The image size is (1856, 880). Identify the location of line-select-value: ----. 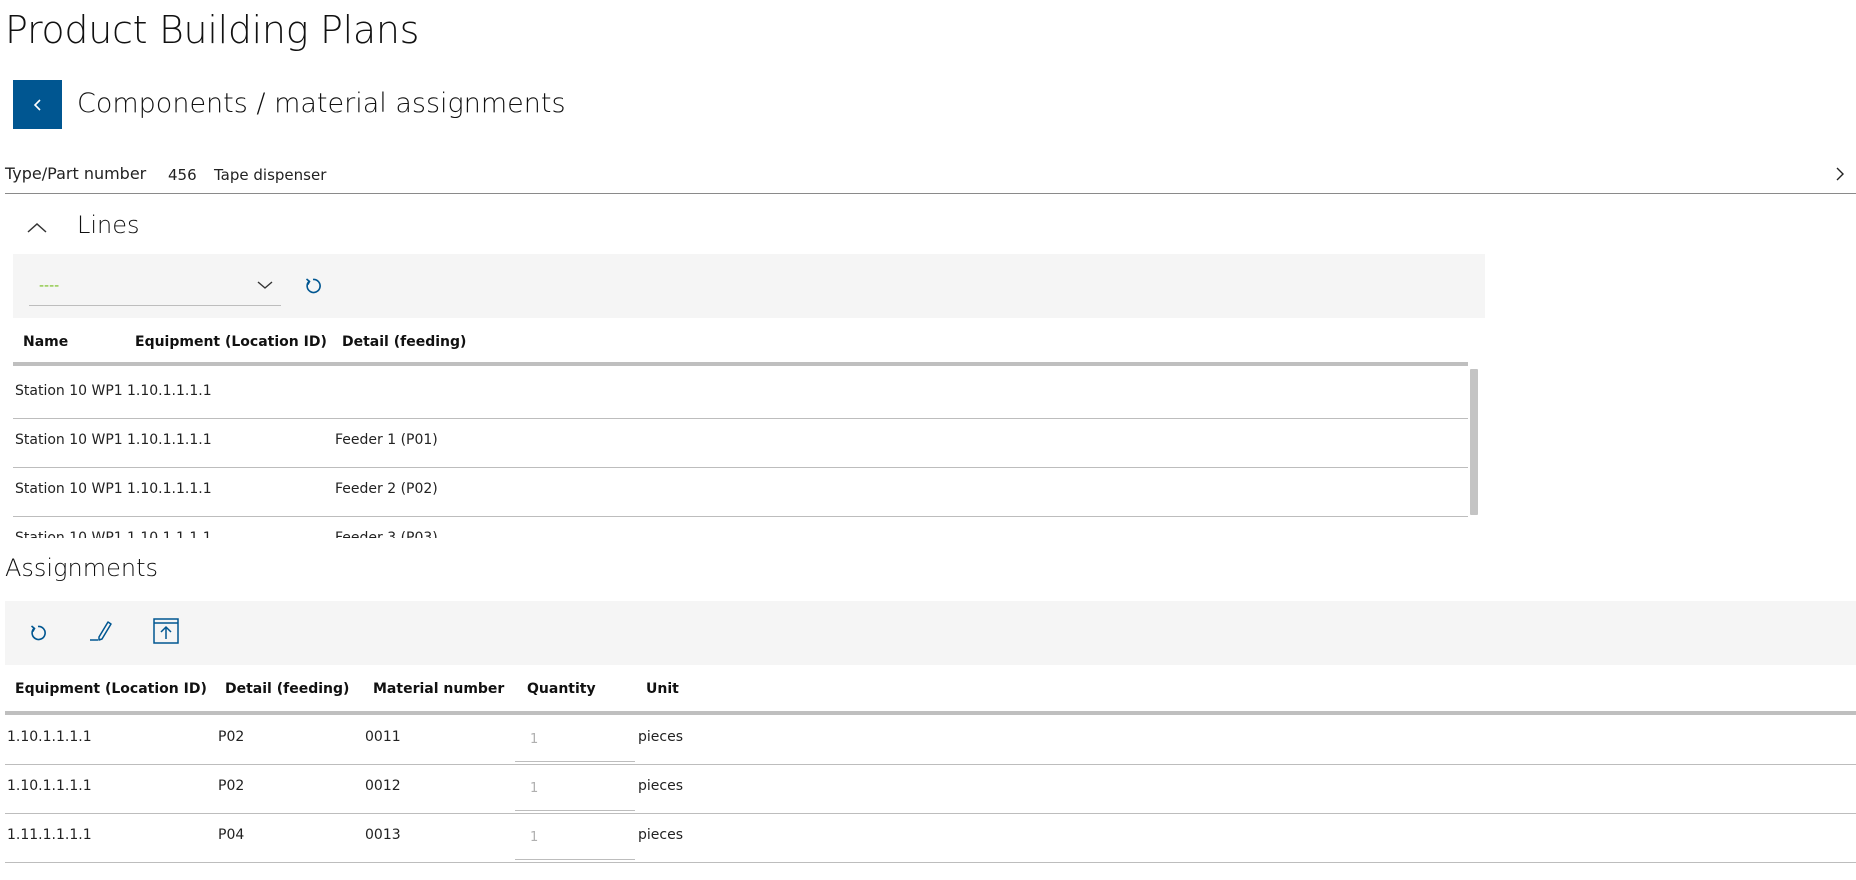
(49, 286).